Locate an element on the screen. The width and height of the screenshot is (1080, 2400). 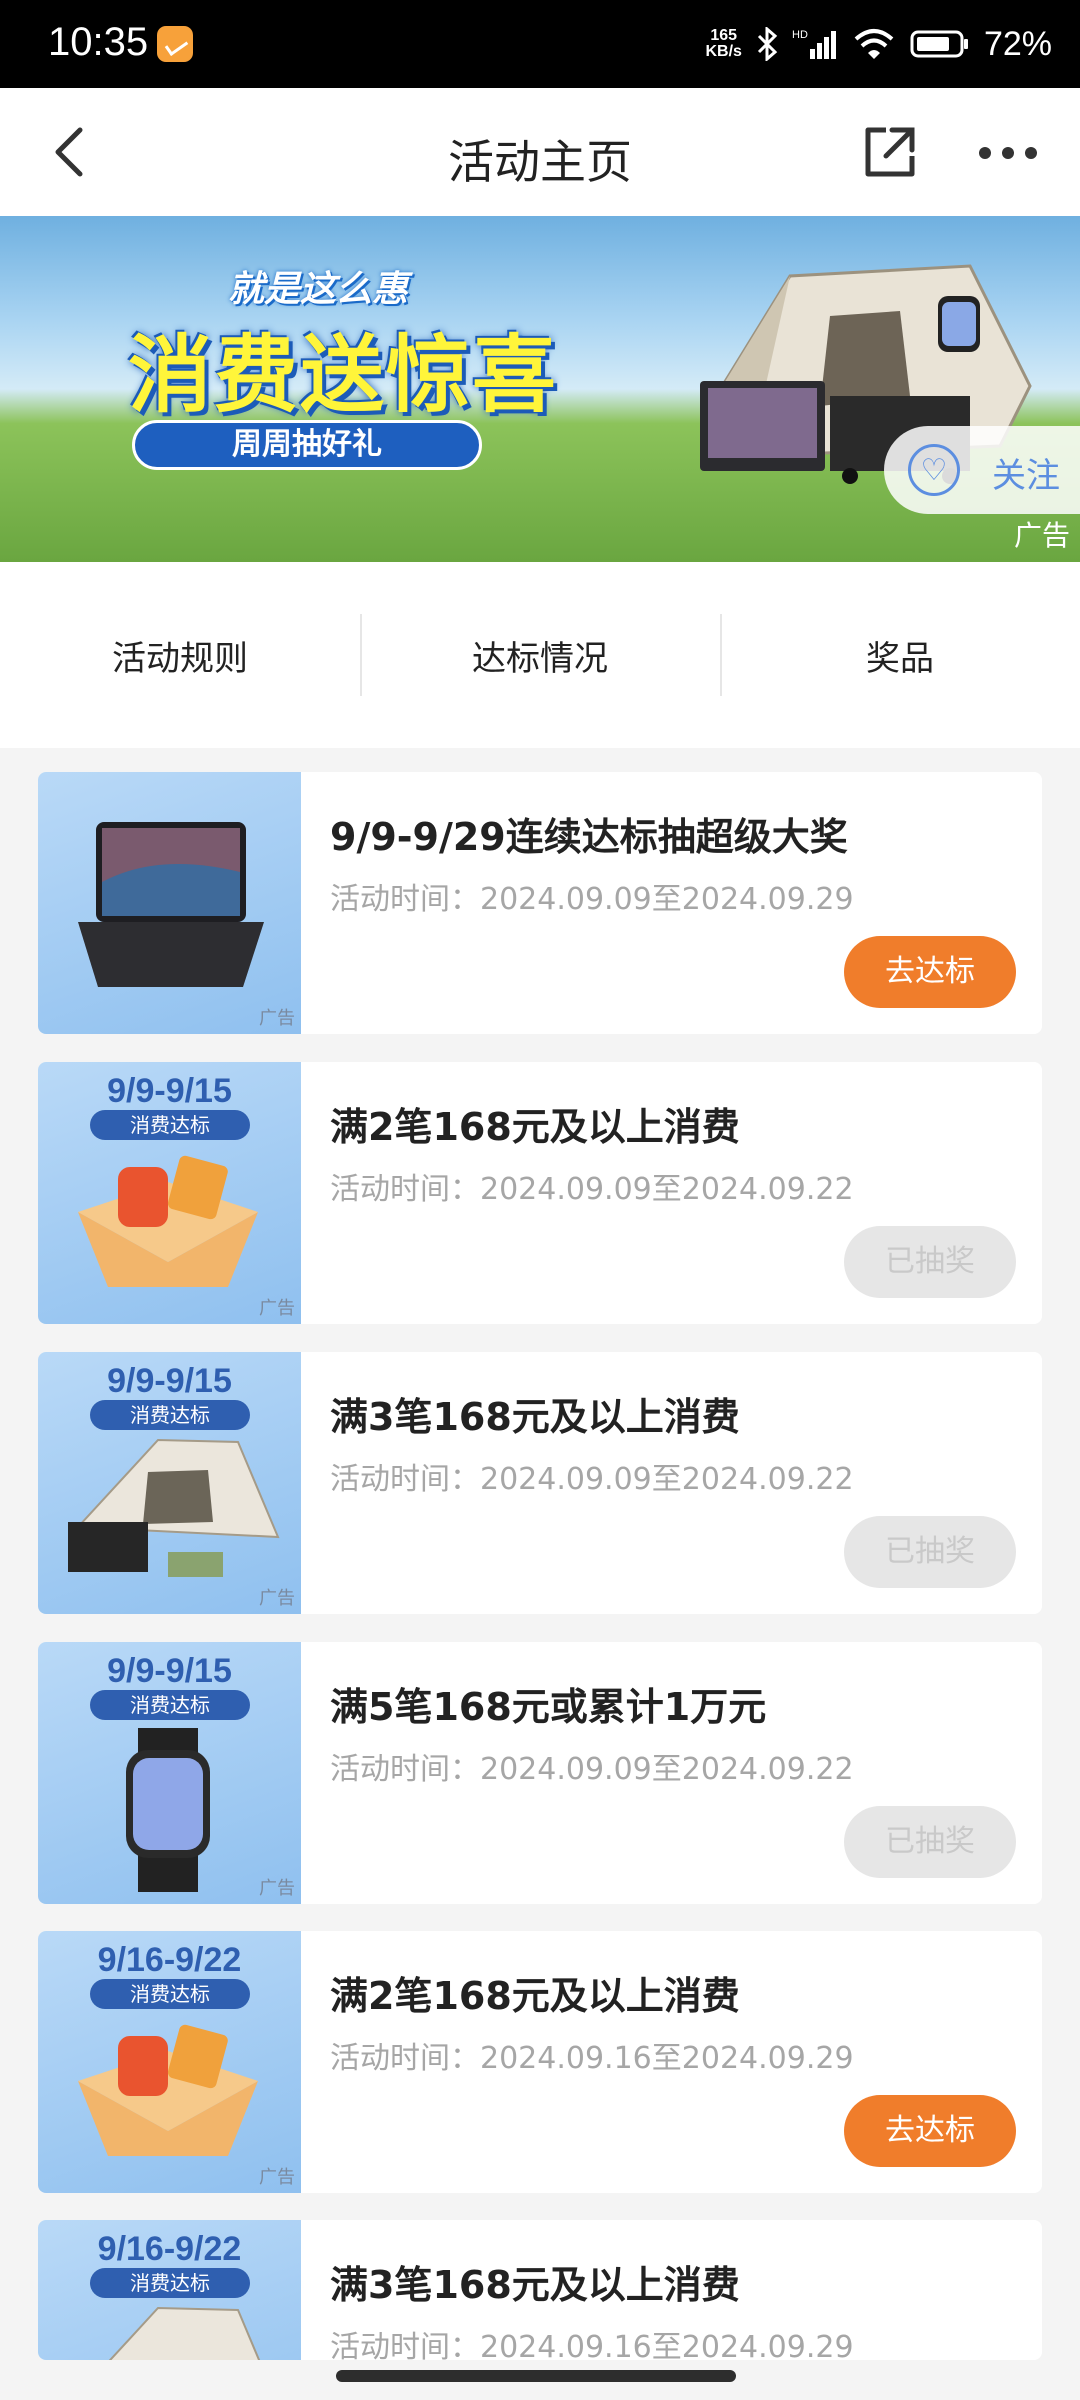
hd-label: HD is located at coordinates (800, 35).